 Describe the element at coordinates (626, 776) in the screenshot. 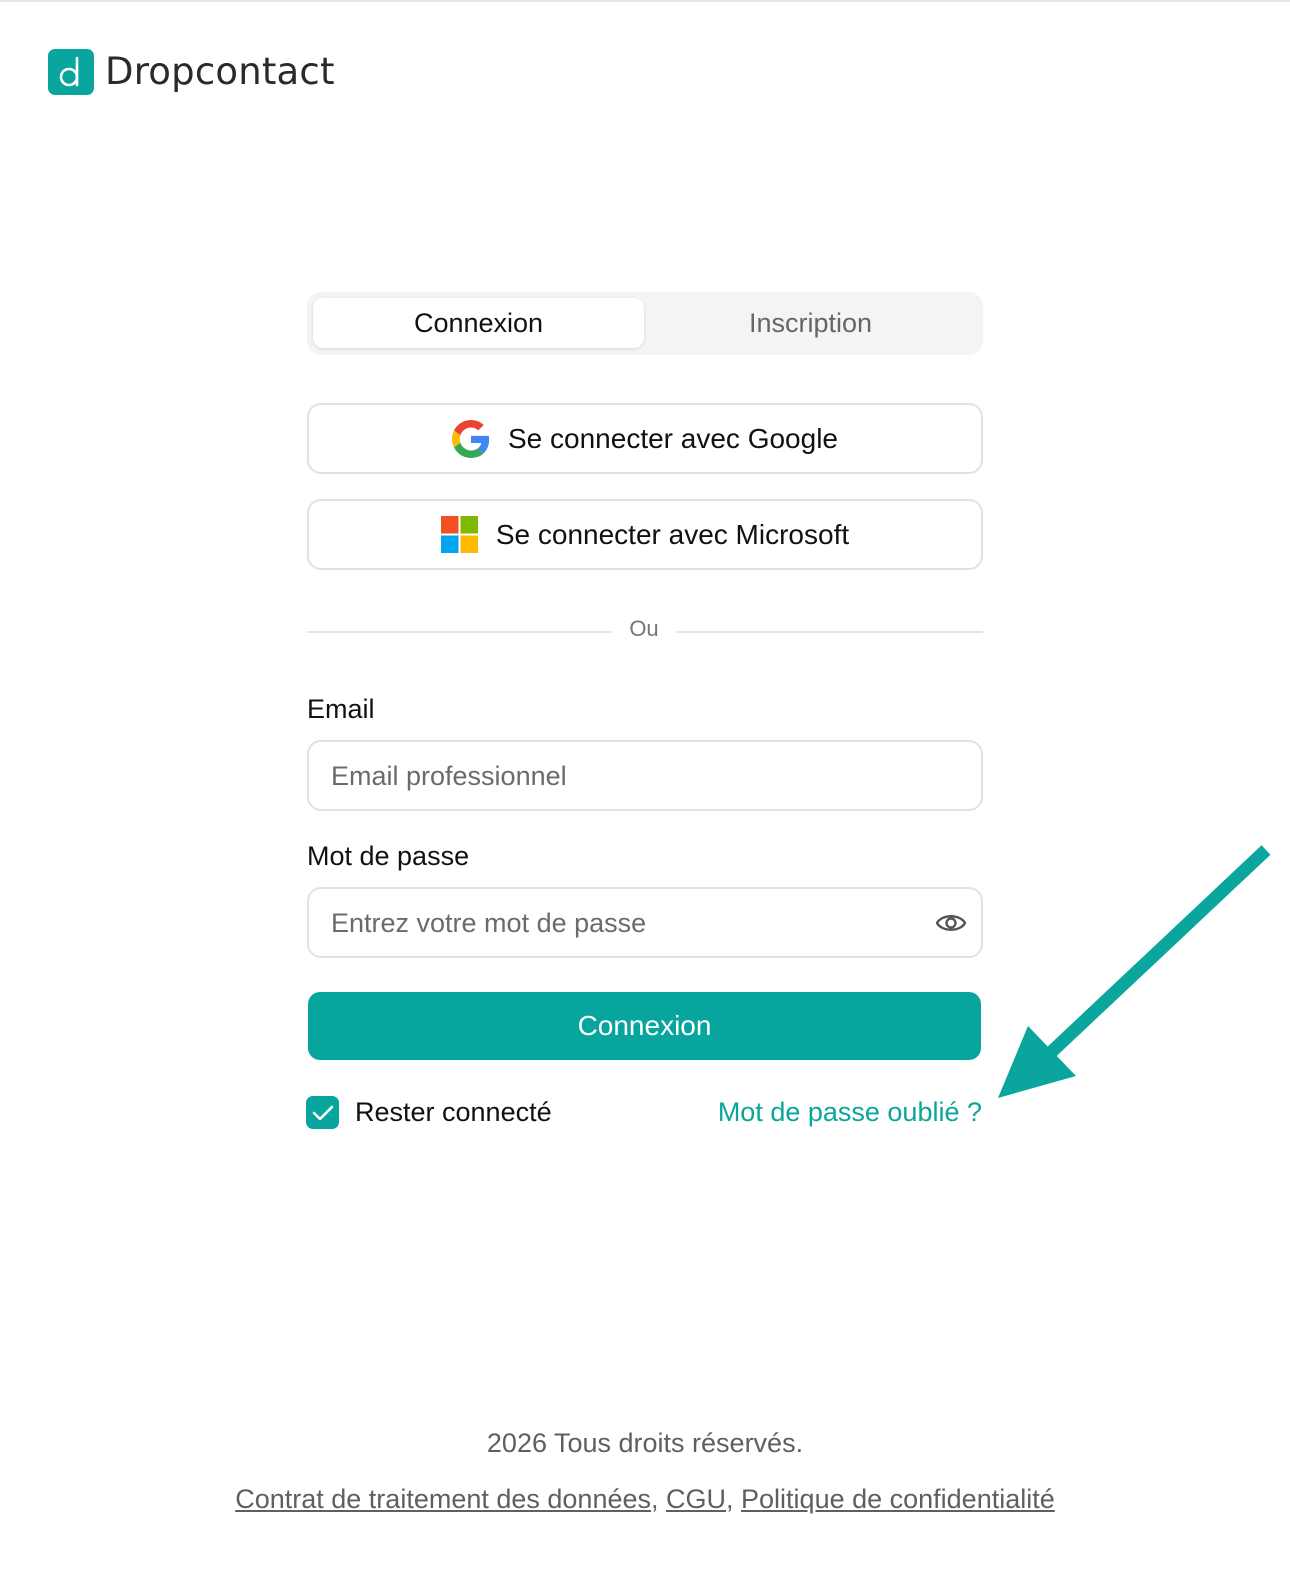

I see `email-field` at that location.